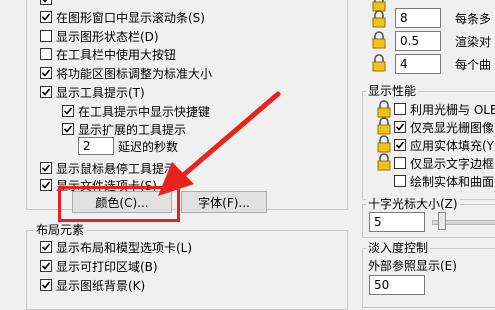  What do you see at coordinates (107, 36) in the screenshot?
I see `checkbox-label: 显示图形状态栏(D)` at bounding box center [107, 36].